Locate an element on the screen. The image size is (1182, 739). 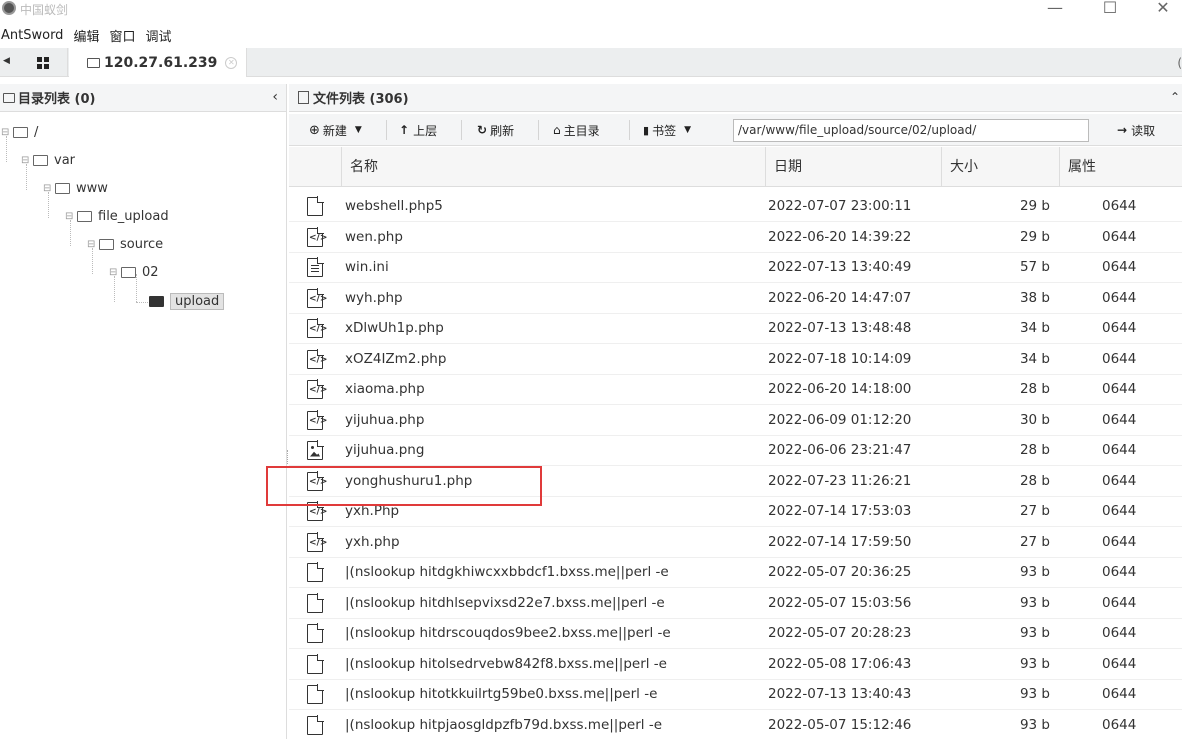
file-date: 2022-06-20 14:39:22 is located at coordinates (840, 237).